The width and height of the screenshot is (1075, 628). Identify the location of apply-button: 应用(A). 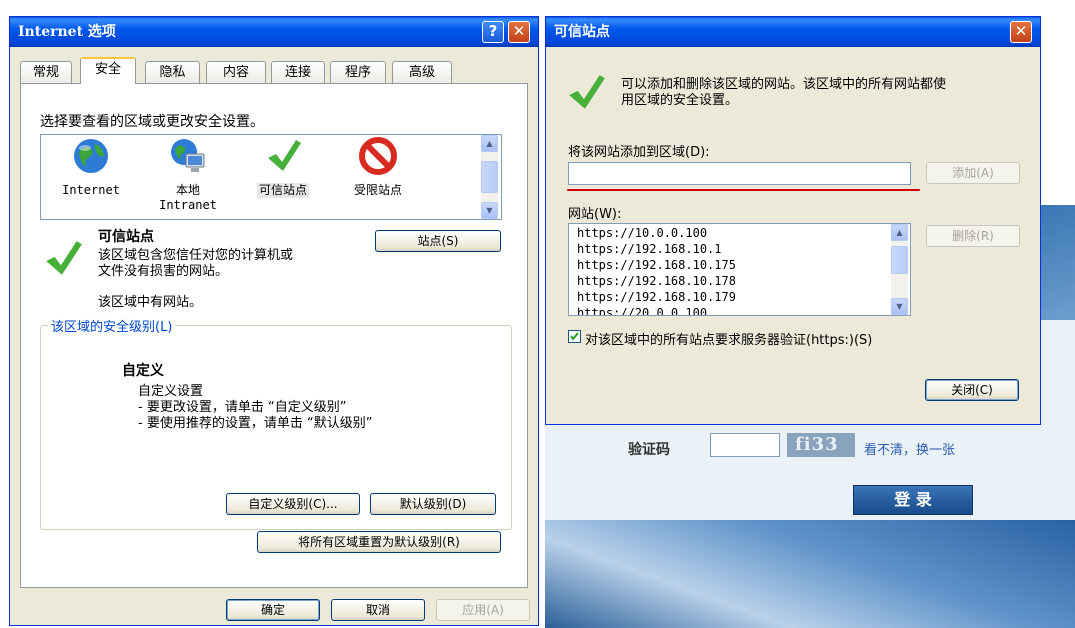
(483, 610).